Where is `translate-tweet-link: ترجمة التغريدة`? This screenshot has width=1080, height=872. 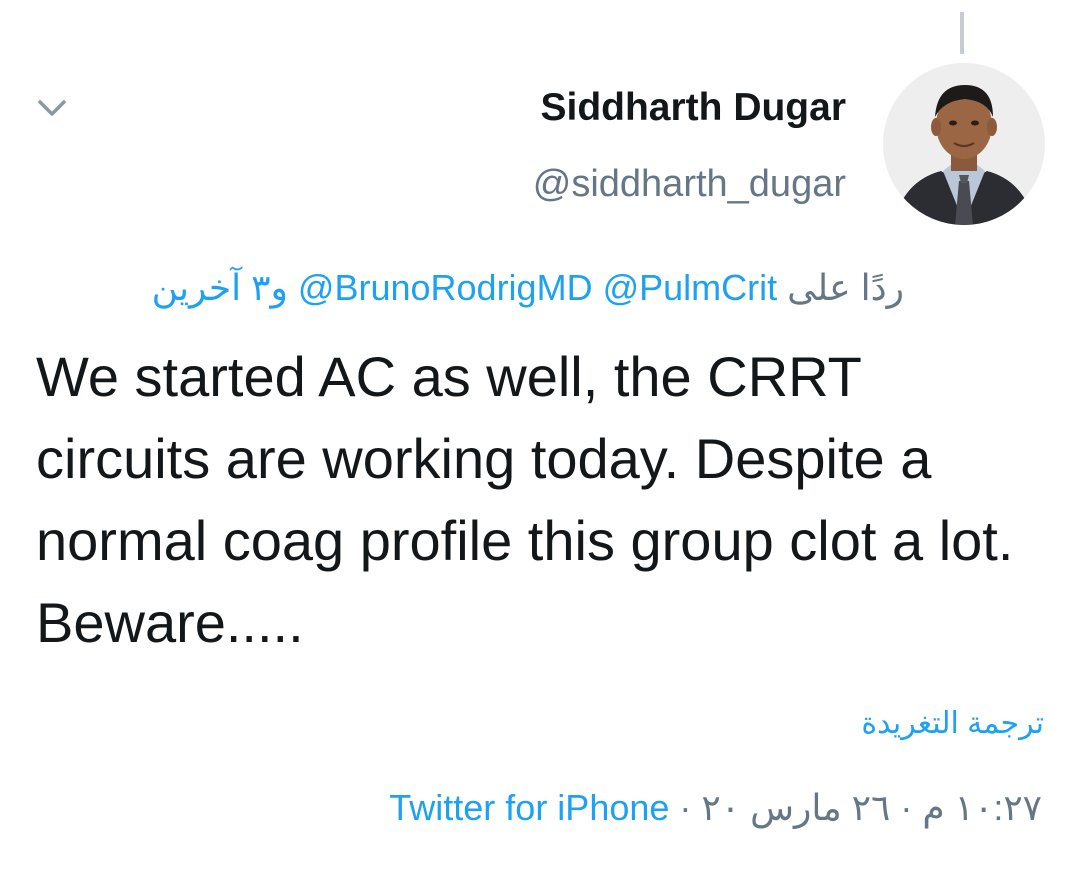 translate-tweet-link: ترجمة التغريدة is located at coordinates (952, 724).